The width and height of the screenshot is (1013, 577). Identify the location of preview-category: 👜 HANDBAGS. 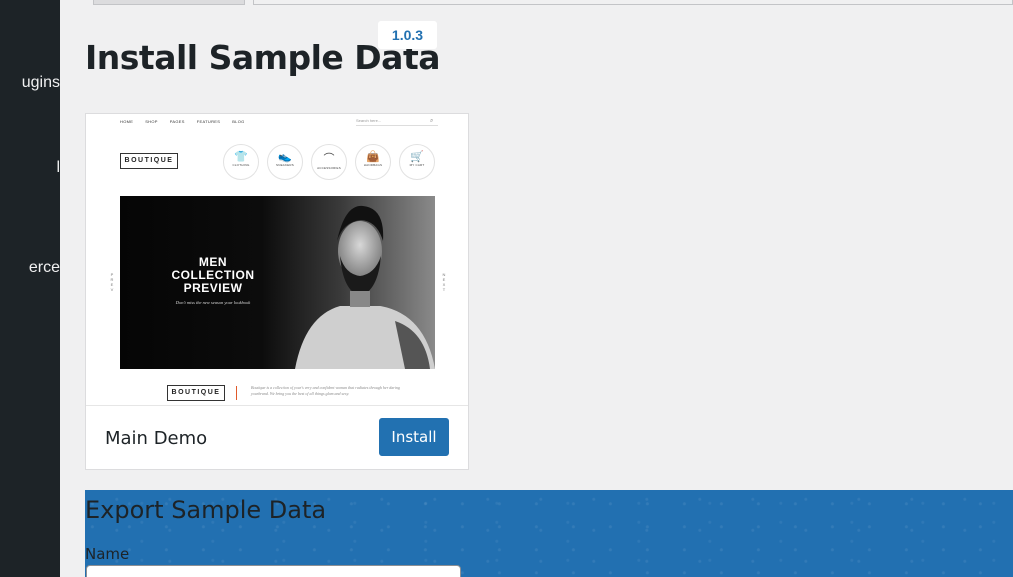
(373, 162).